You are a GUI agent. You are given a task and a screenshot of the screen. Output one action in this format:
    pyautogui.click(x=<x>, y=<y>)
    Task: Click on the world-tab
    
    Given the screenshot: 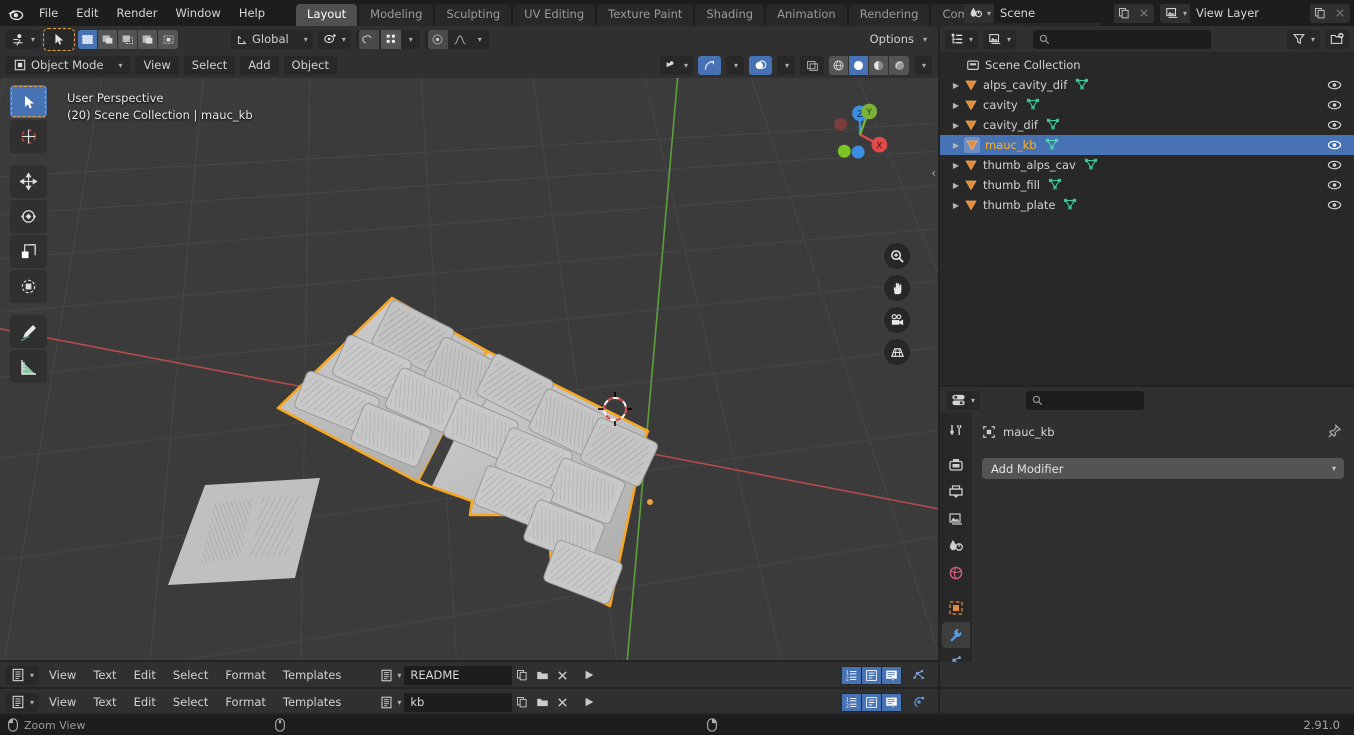 What is the action you would take?
    pyautogui.click(x=956, y=573)
    